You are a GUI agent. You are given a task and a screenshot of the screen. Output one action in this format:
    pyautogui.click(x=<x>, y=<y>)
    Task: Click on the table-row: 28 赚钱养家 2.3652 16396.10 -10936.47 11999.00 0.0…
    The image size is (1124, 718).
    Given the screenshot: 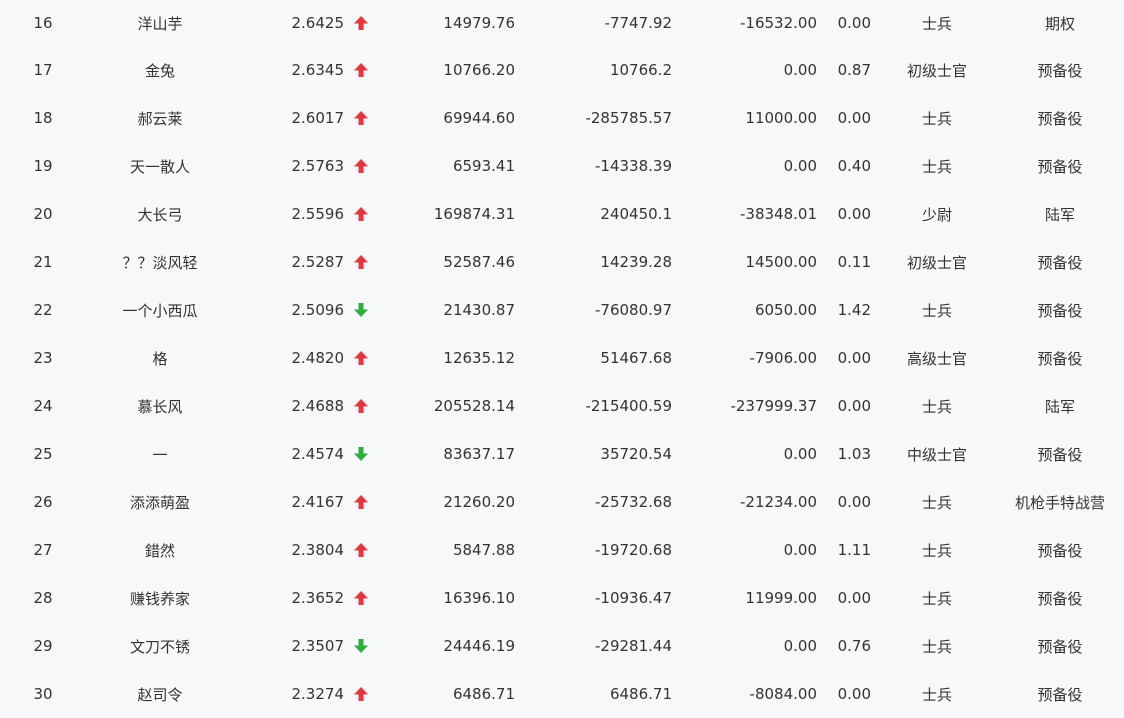 What is the action you would take?
    pyautogui.click(x=562, y=598)
    